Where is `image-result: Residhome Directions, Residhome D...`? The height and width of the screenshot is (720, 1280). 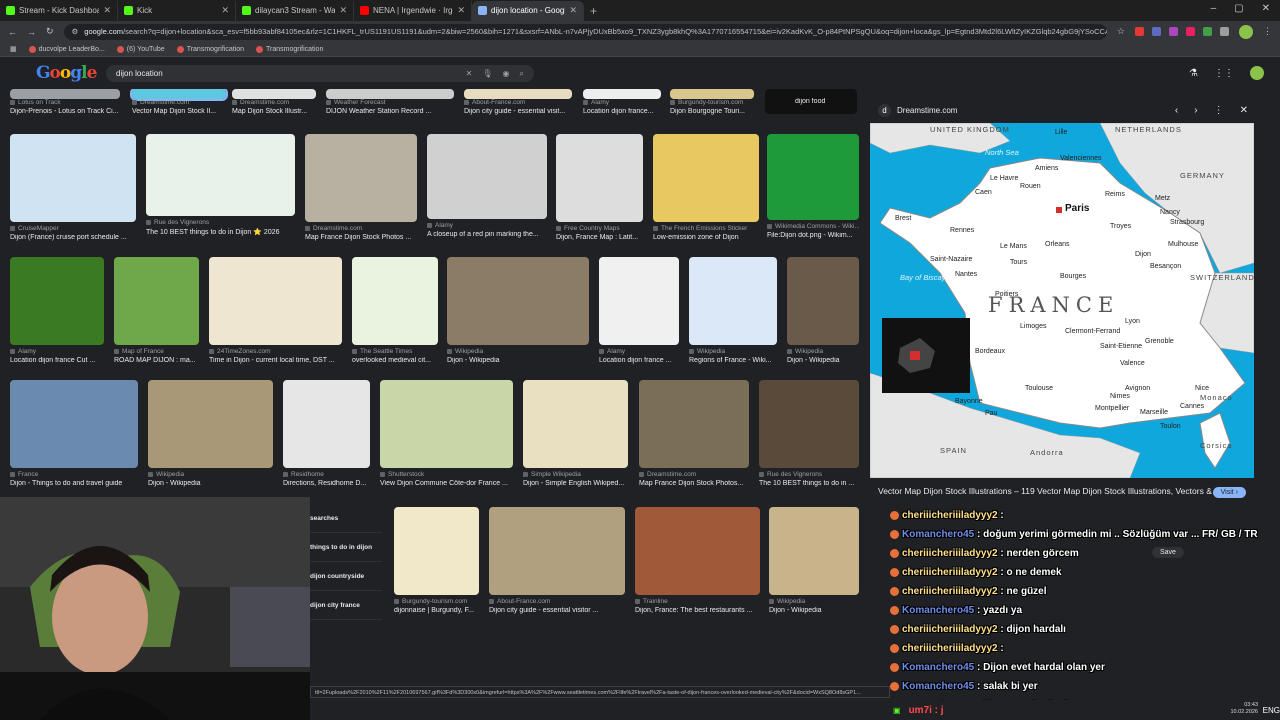
image-result: Residhome Directions, Residhome D... is located at coordinates (326, 442).